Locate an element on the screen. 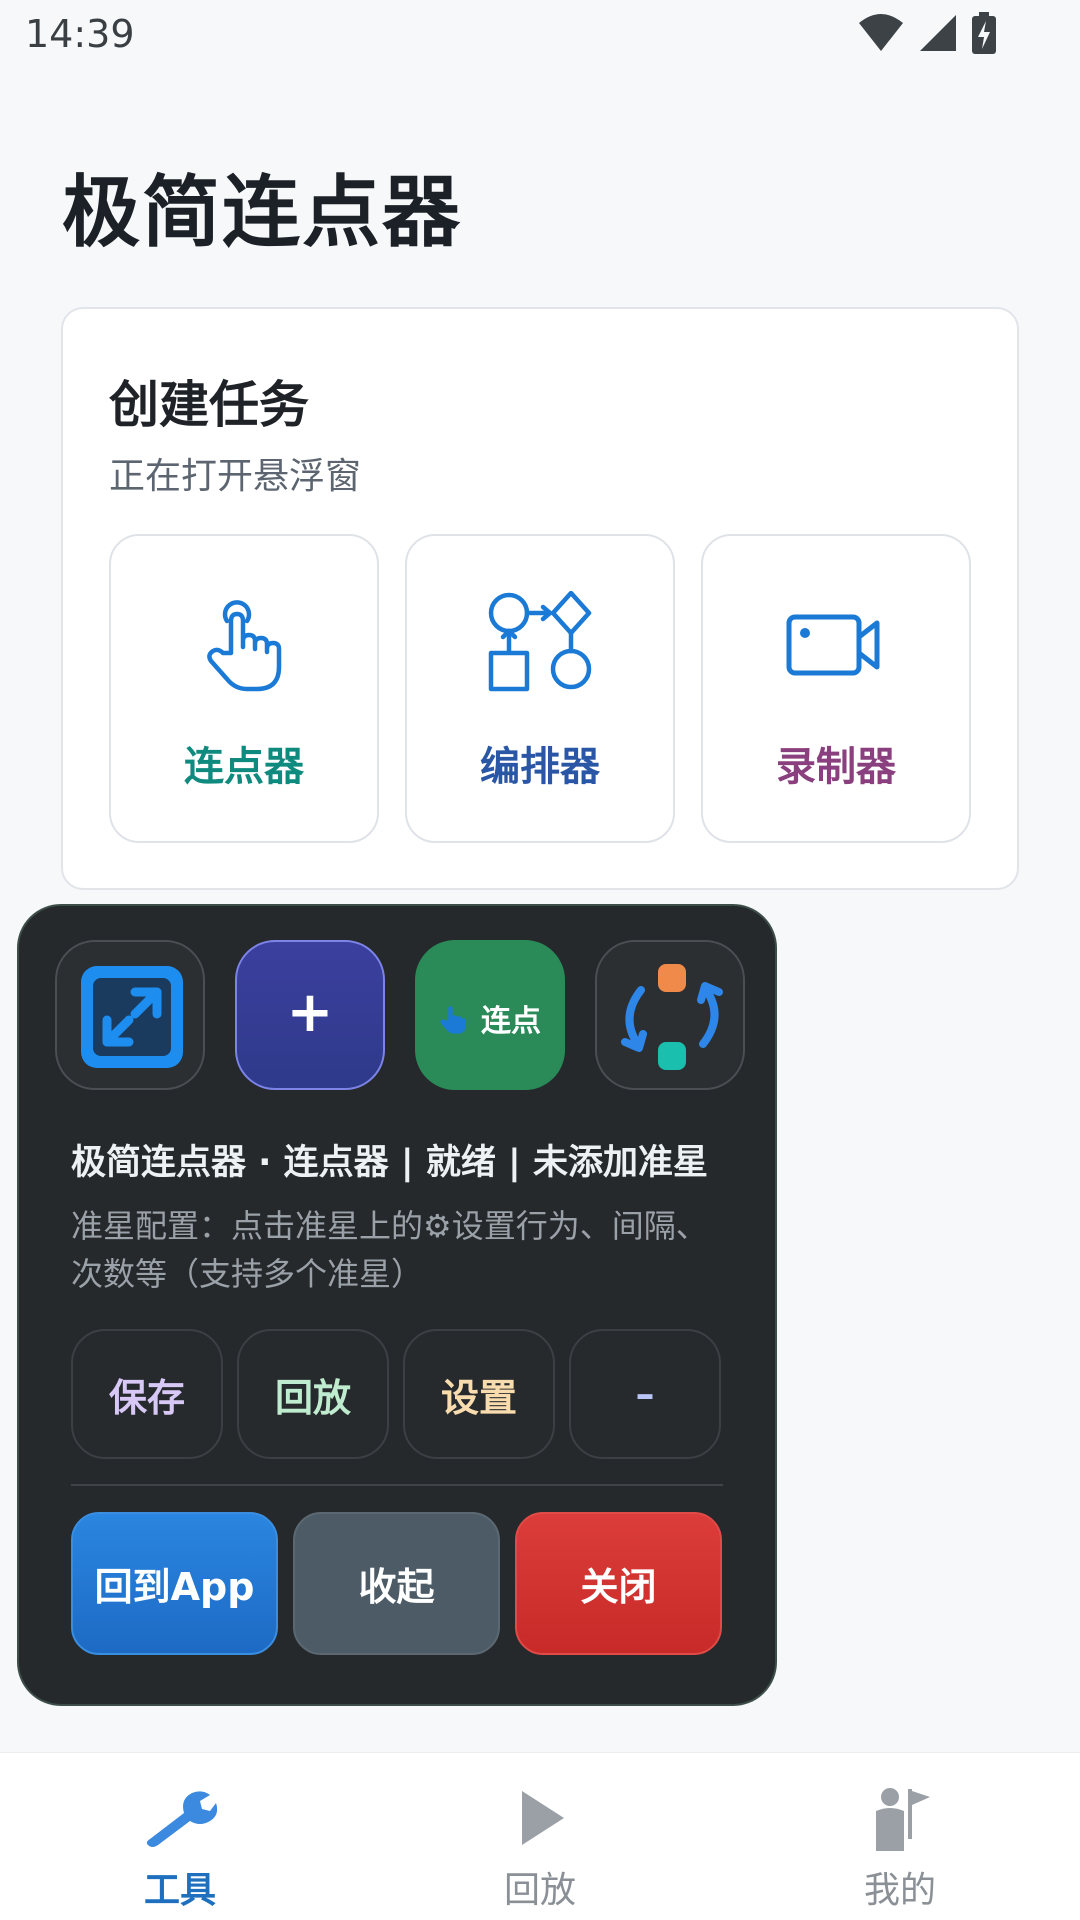 The image size is (1080, 1920). nav-label-mine: 我的 is located at coordinates (899, 1890).